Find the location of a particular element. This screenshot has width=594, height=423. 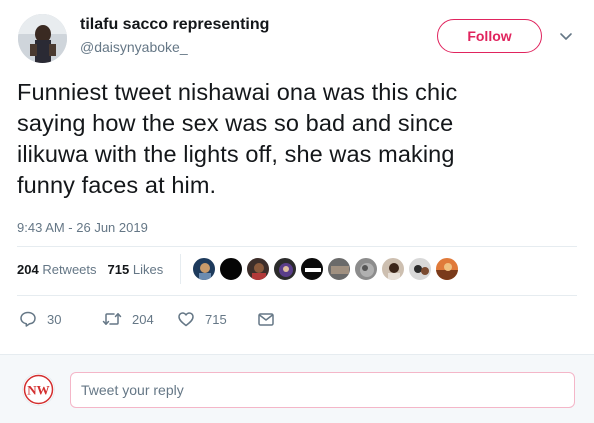

likes-stat: 715 Likes is located at coordinates (136, 269).